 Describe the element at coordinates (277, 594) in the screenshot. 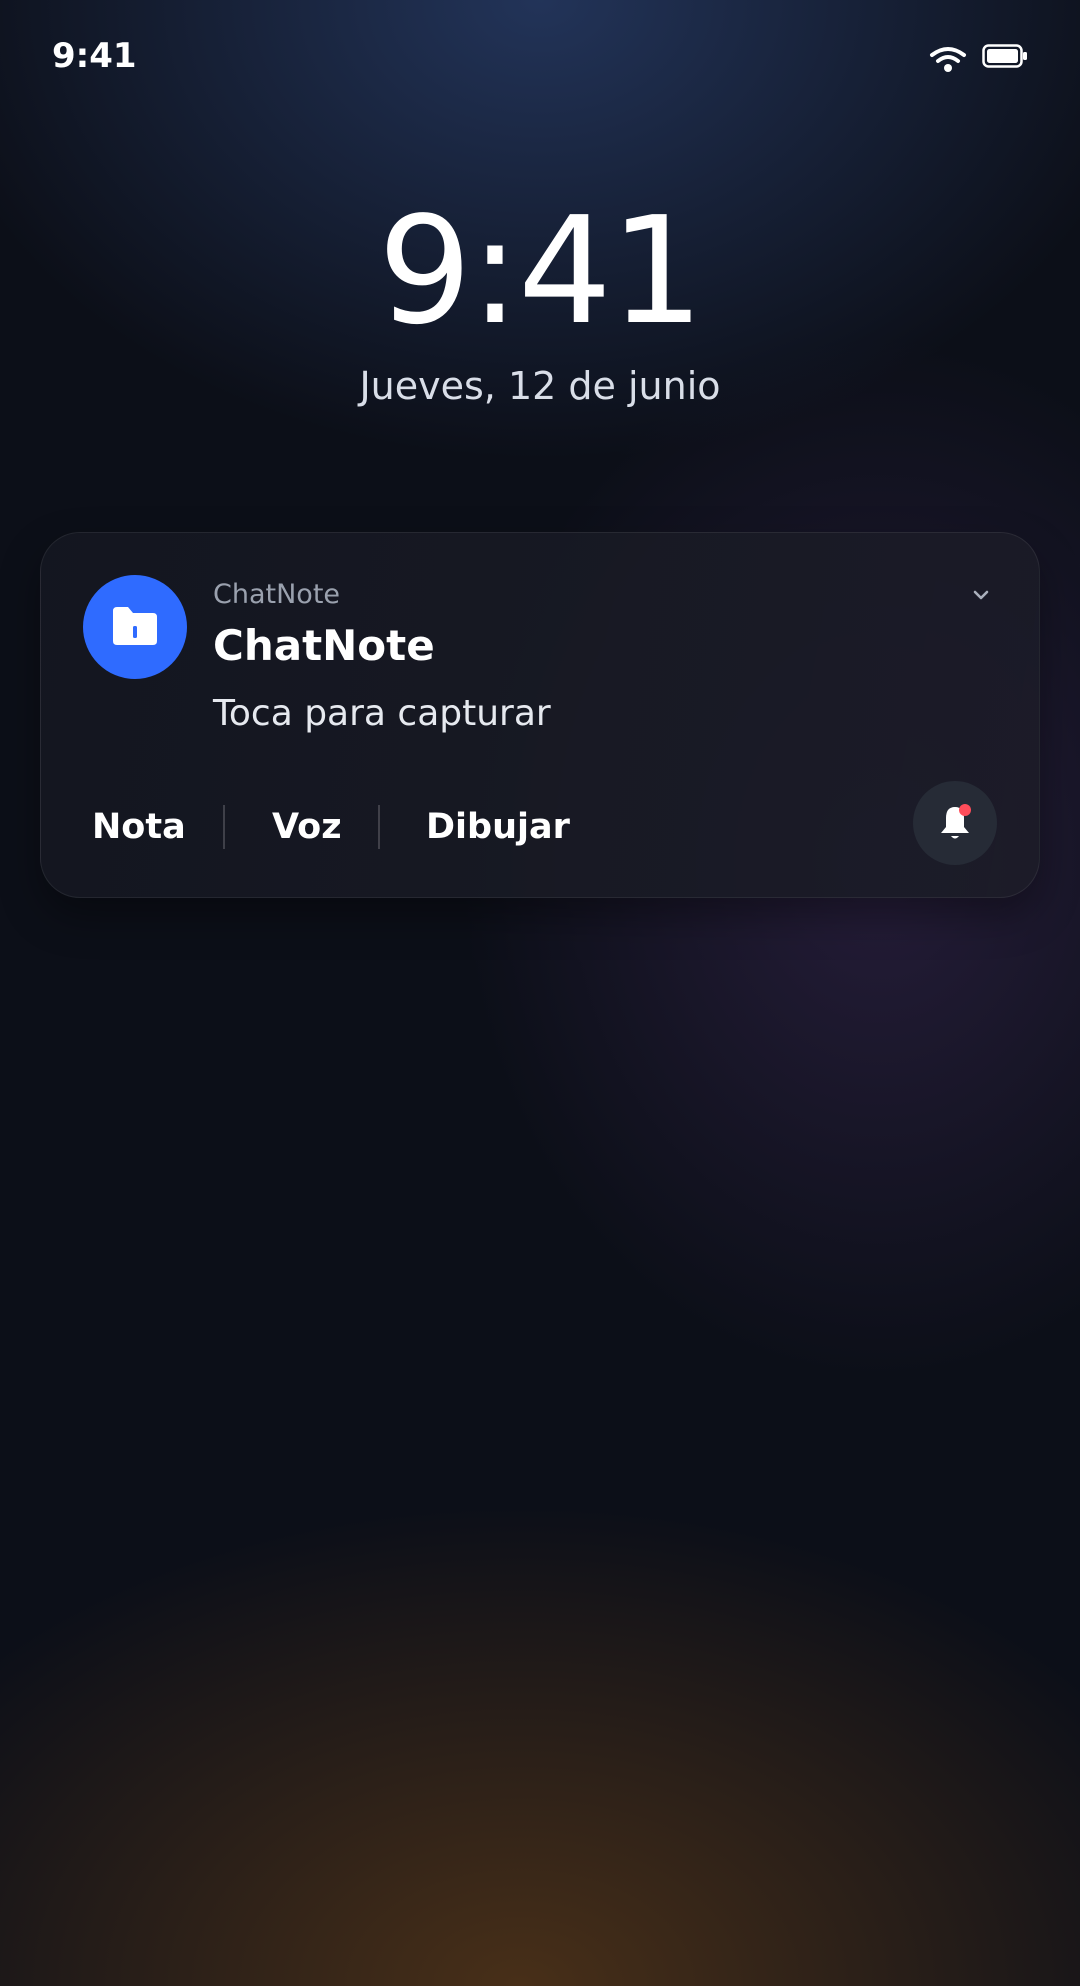

I see `notification-app-name: ChatNote` at that location.